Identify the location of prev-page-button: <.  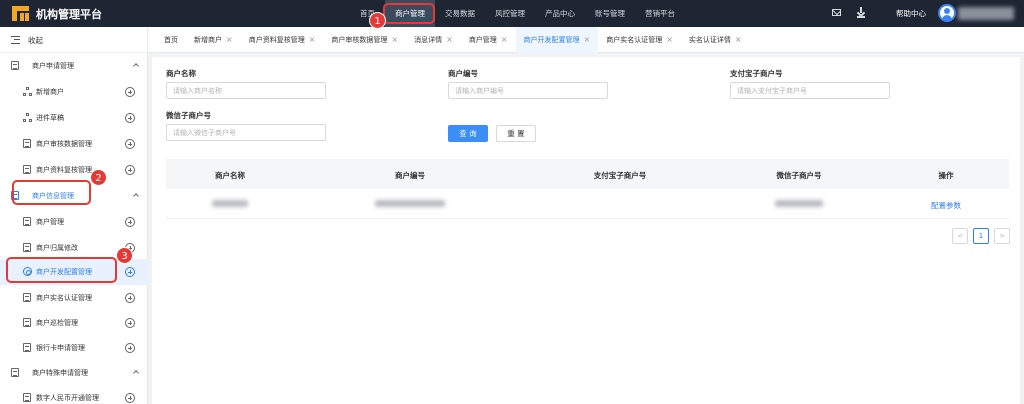
(960, 236).